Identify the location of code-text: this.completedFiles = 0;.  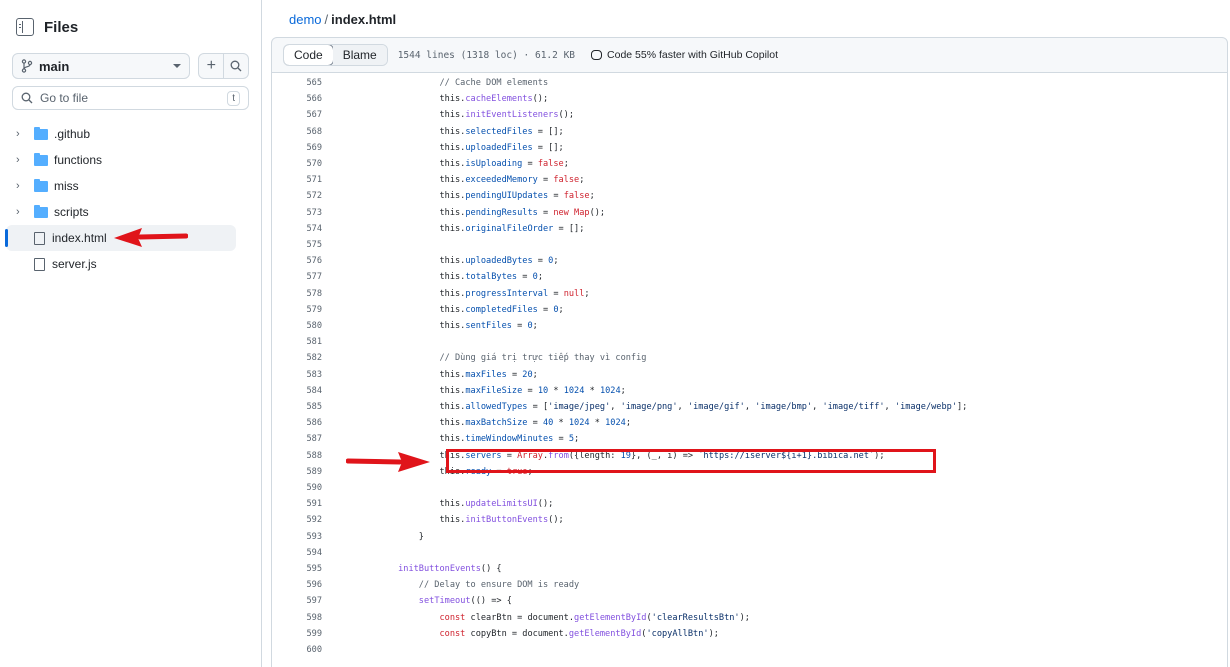
(450, 309).